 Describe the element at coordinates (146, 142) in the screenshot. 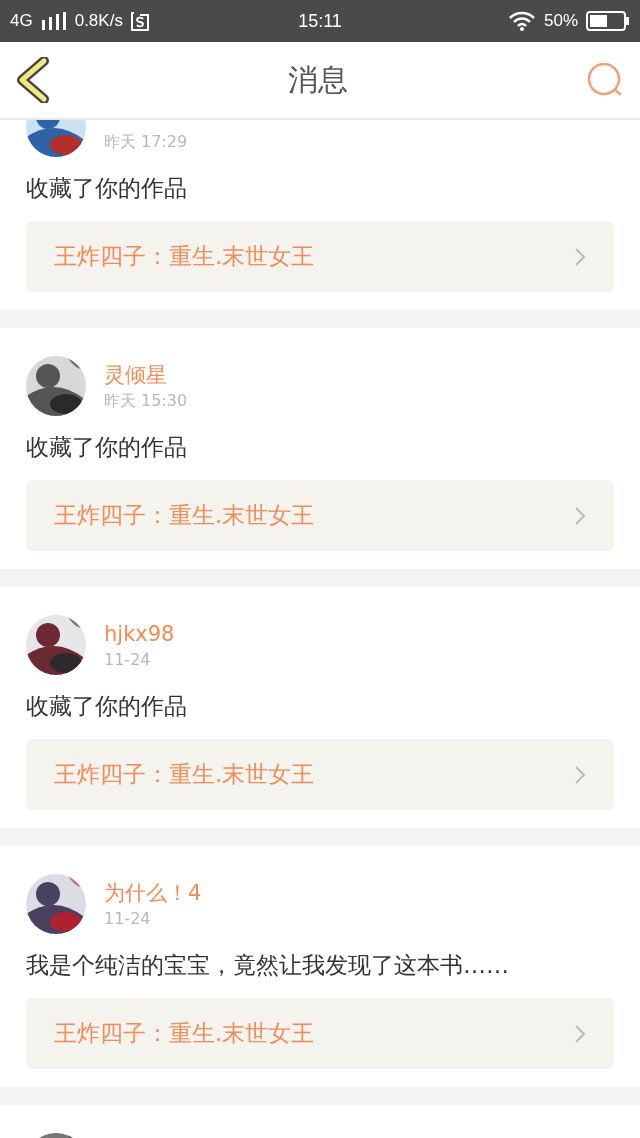

I see `timestamp: 昨天 17:29` at that location.